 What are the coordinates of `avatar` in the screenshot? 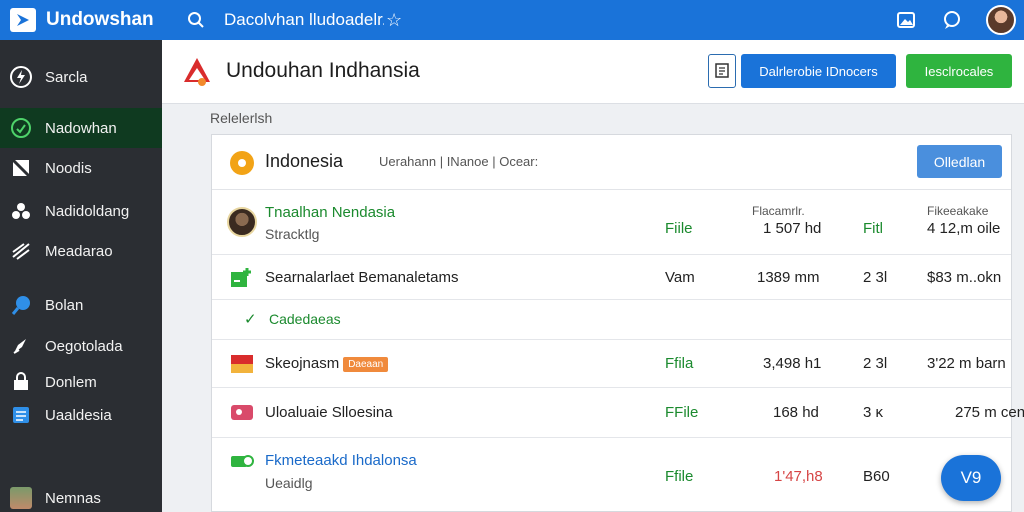 It's located at (242, 222).